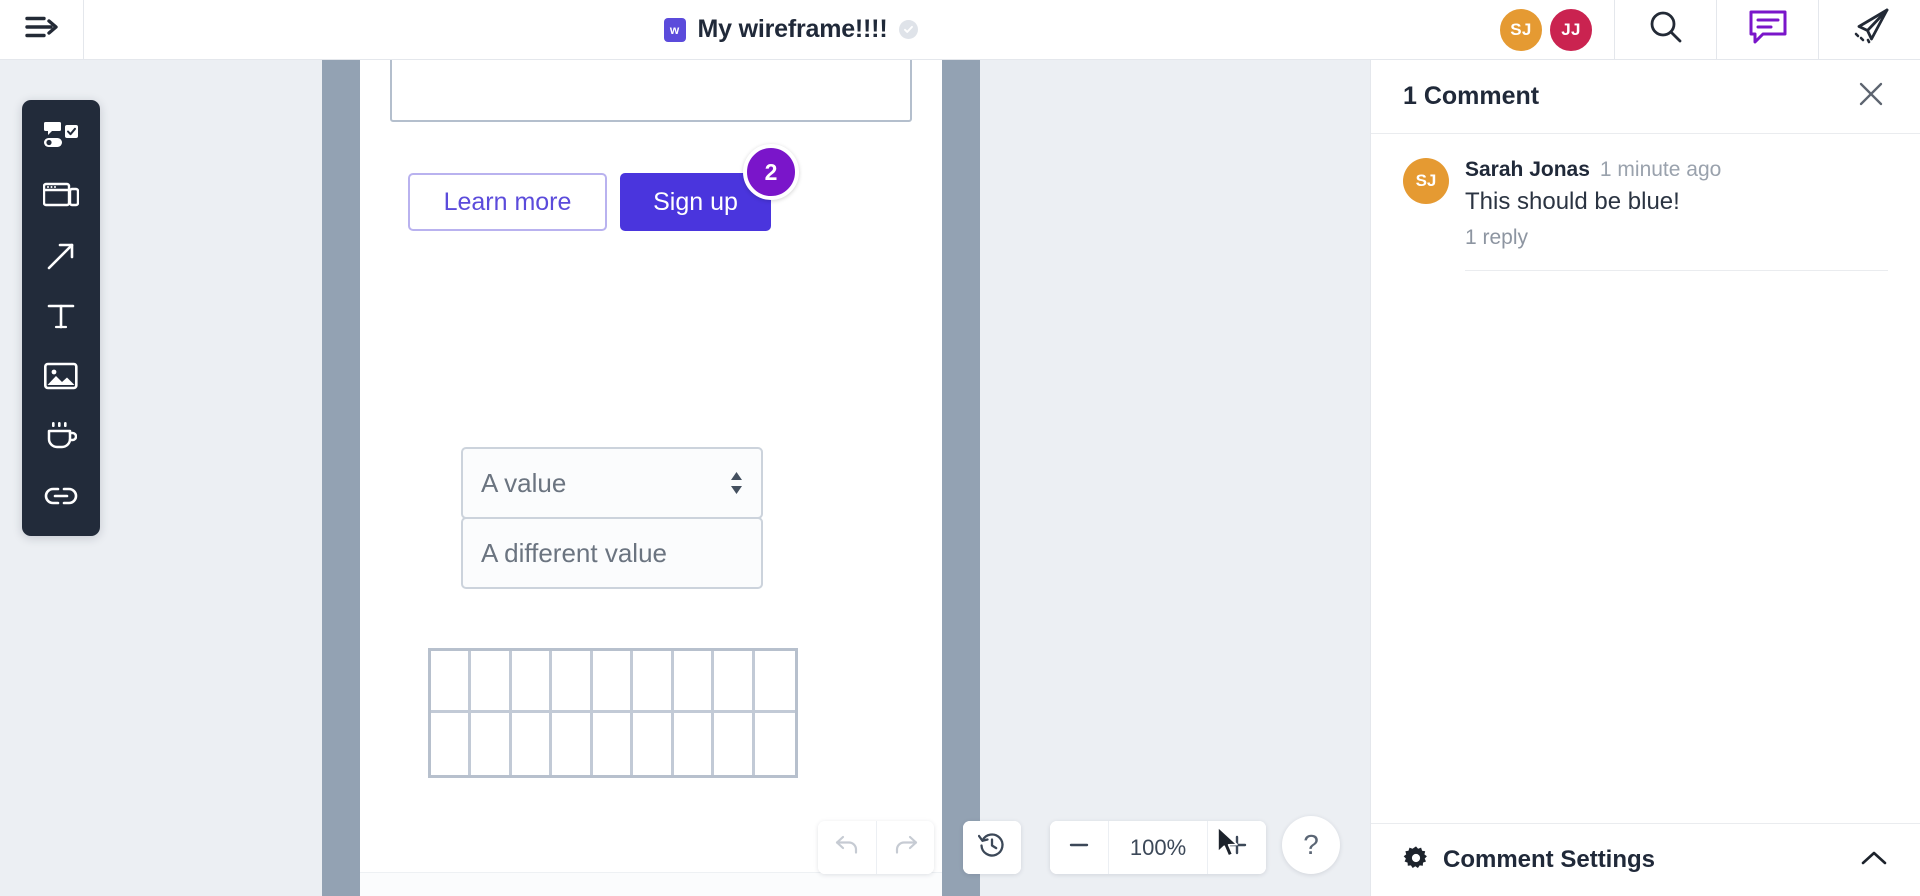  I want to click on comments-count-title: 1 Comment, so click(1471, 96).